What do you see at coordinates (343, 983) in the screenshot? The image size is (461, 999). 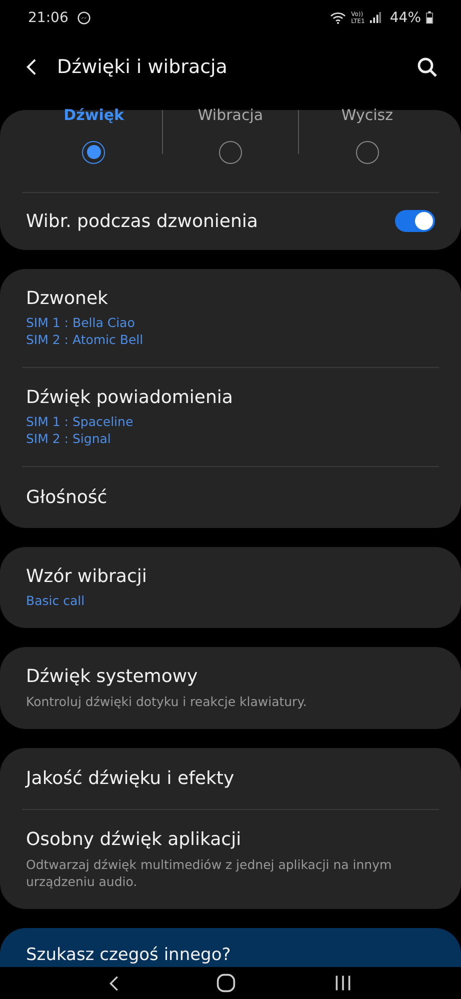 I see `recent-apps-icon` at bounding box center [343, 983].